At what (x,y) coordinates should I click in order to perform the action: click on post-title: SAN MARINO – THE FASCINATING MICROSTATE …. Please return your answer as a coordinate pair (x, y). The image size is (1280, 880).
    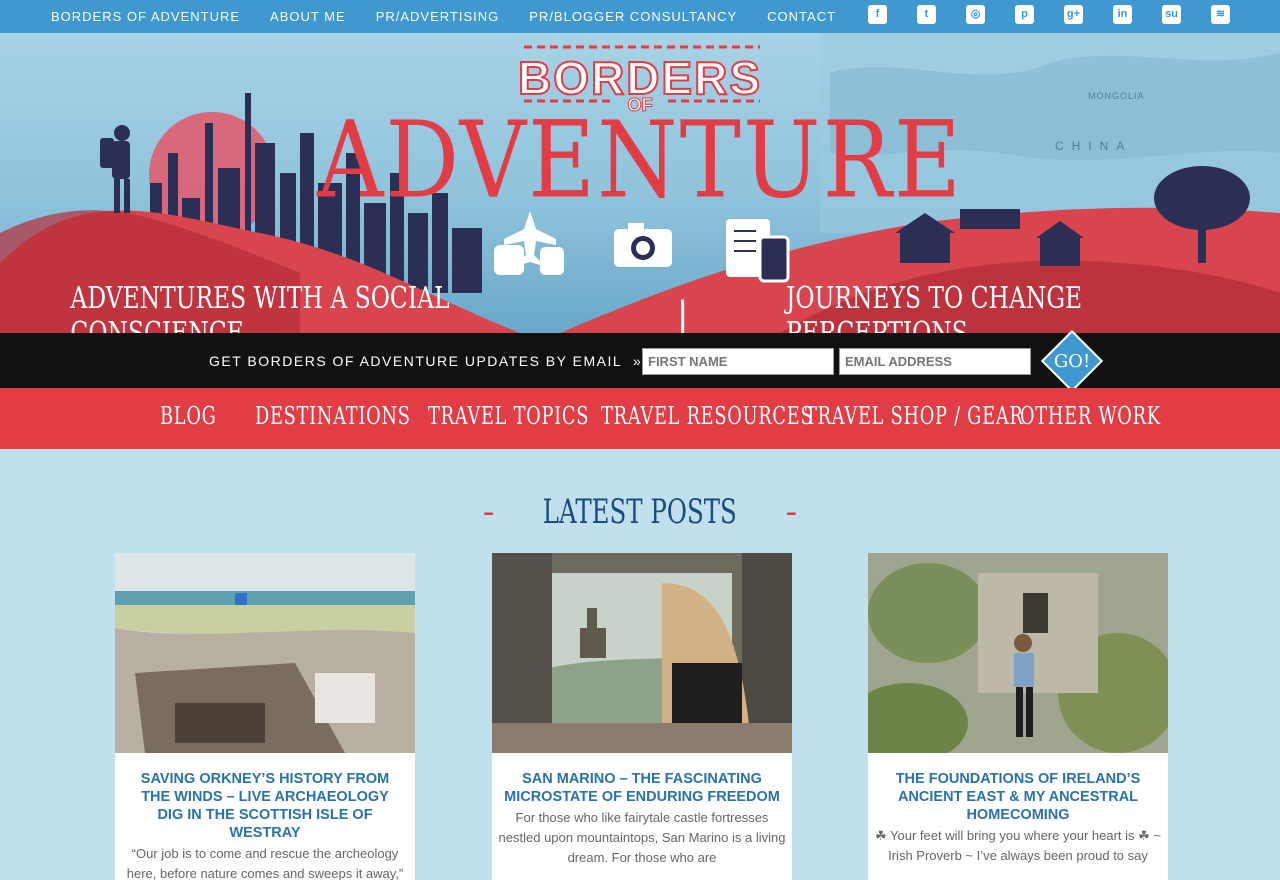
    Looking at the image, I should click on (642, 788).